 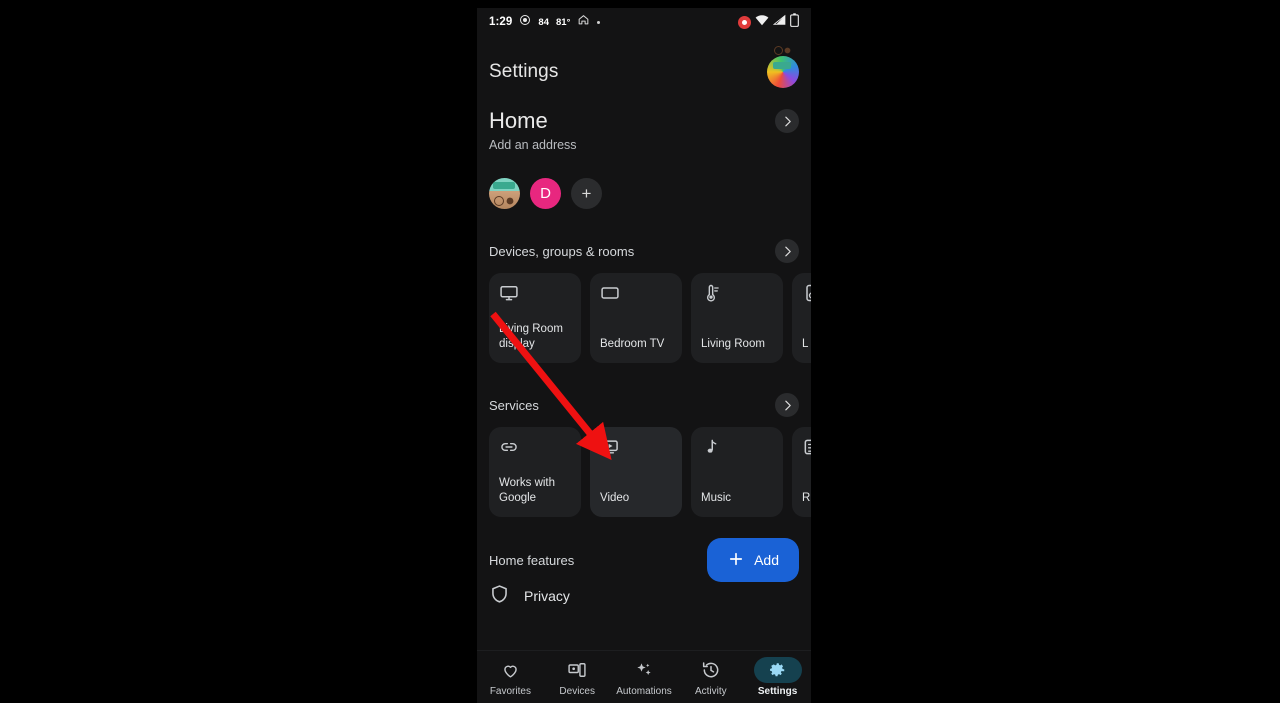 What do you see at coordinates (716, 498) in the screenshot?
I see `service-card-label: Music` at bounding box center [716, 498].